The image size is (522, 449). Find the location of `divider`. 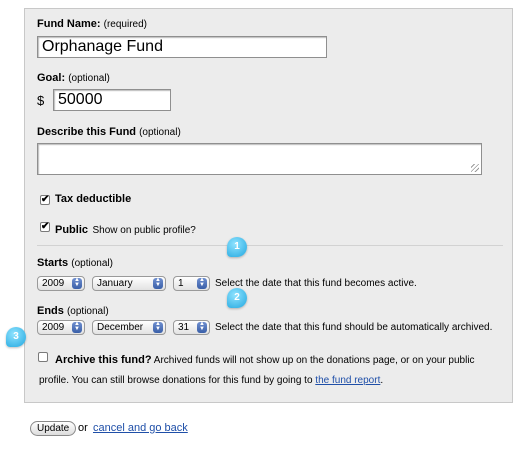

divider is located at coordinates (270, 245).